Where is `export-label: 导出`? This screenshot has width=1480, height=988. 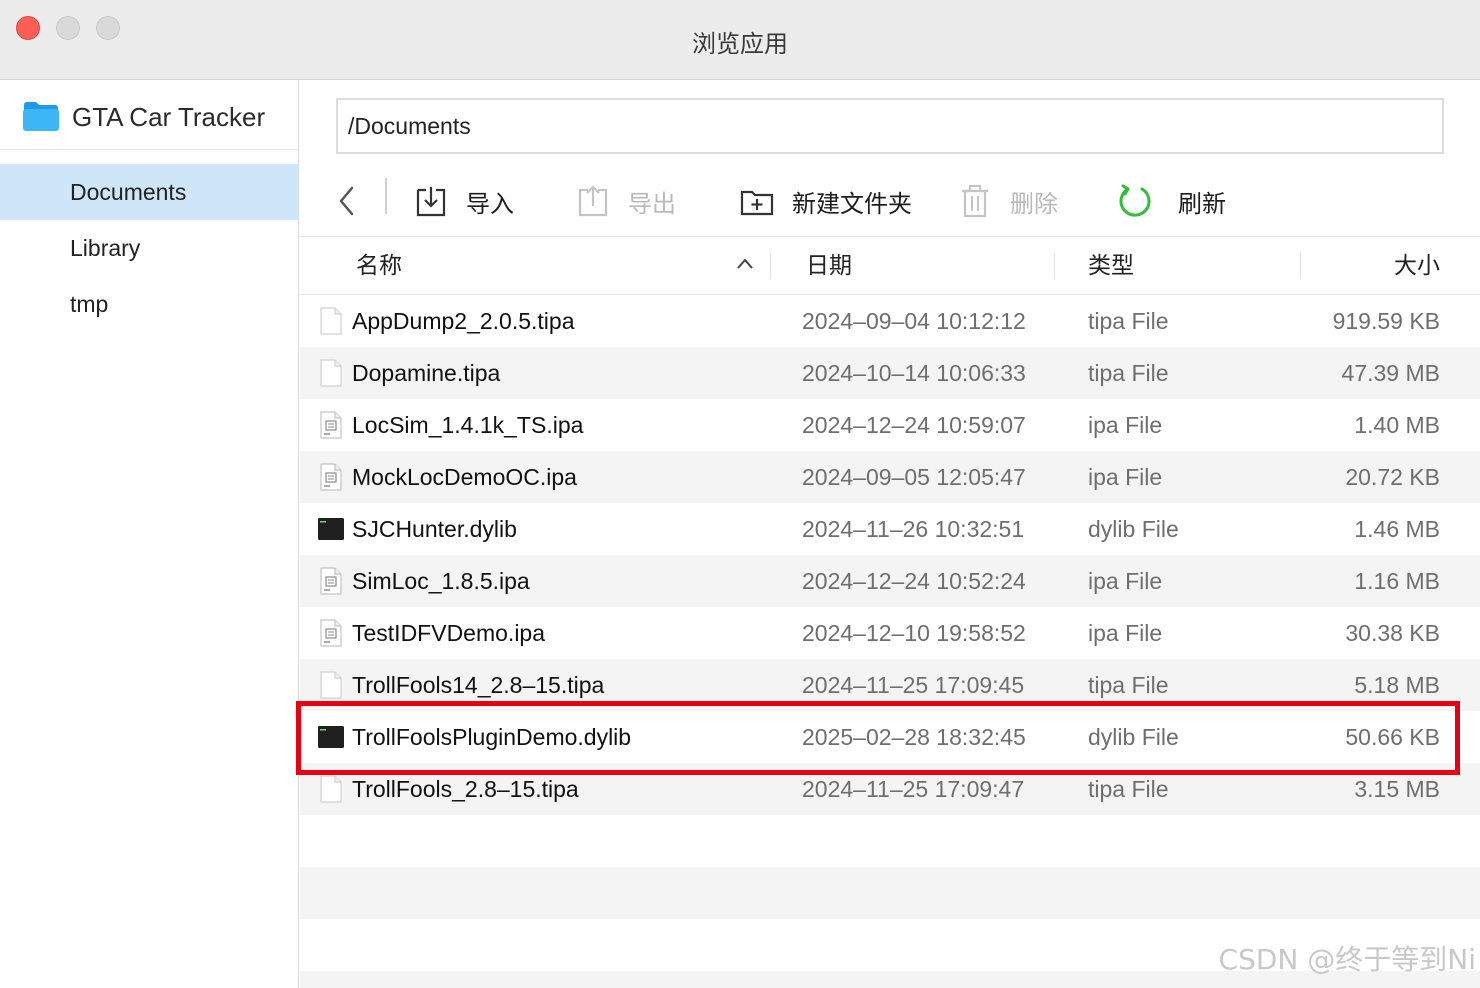
export-label: 导出 is located at coordinates (652, 203).